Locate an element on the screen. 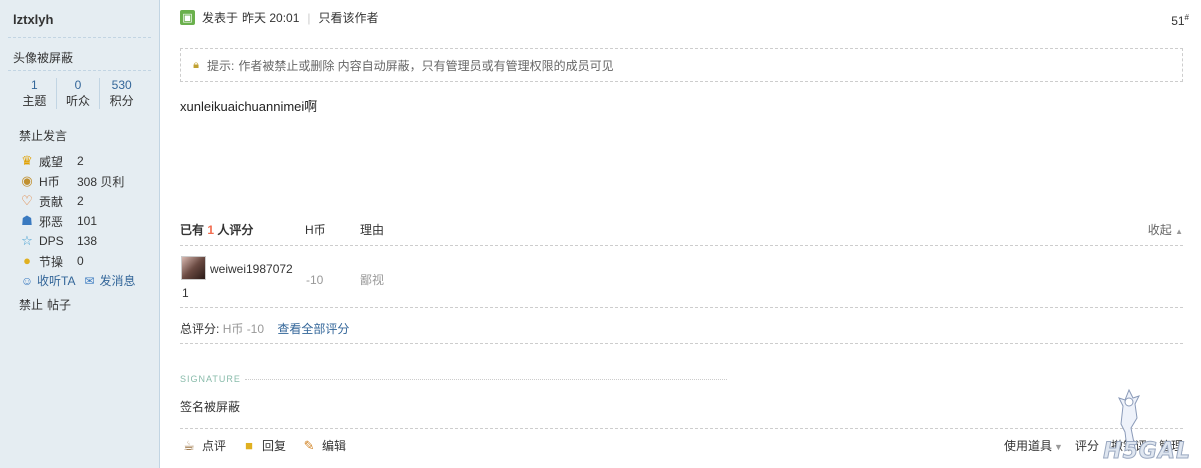 The image size is (1201, 468). edit-button: ✎ 编辑 is located at coordinates (323, 445).